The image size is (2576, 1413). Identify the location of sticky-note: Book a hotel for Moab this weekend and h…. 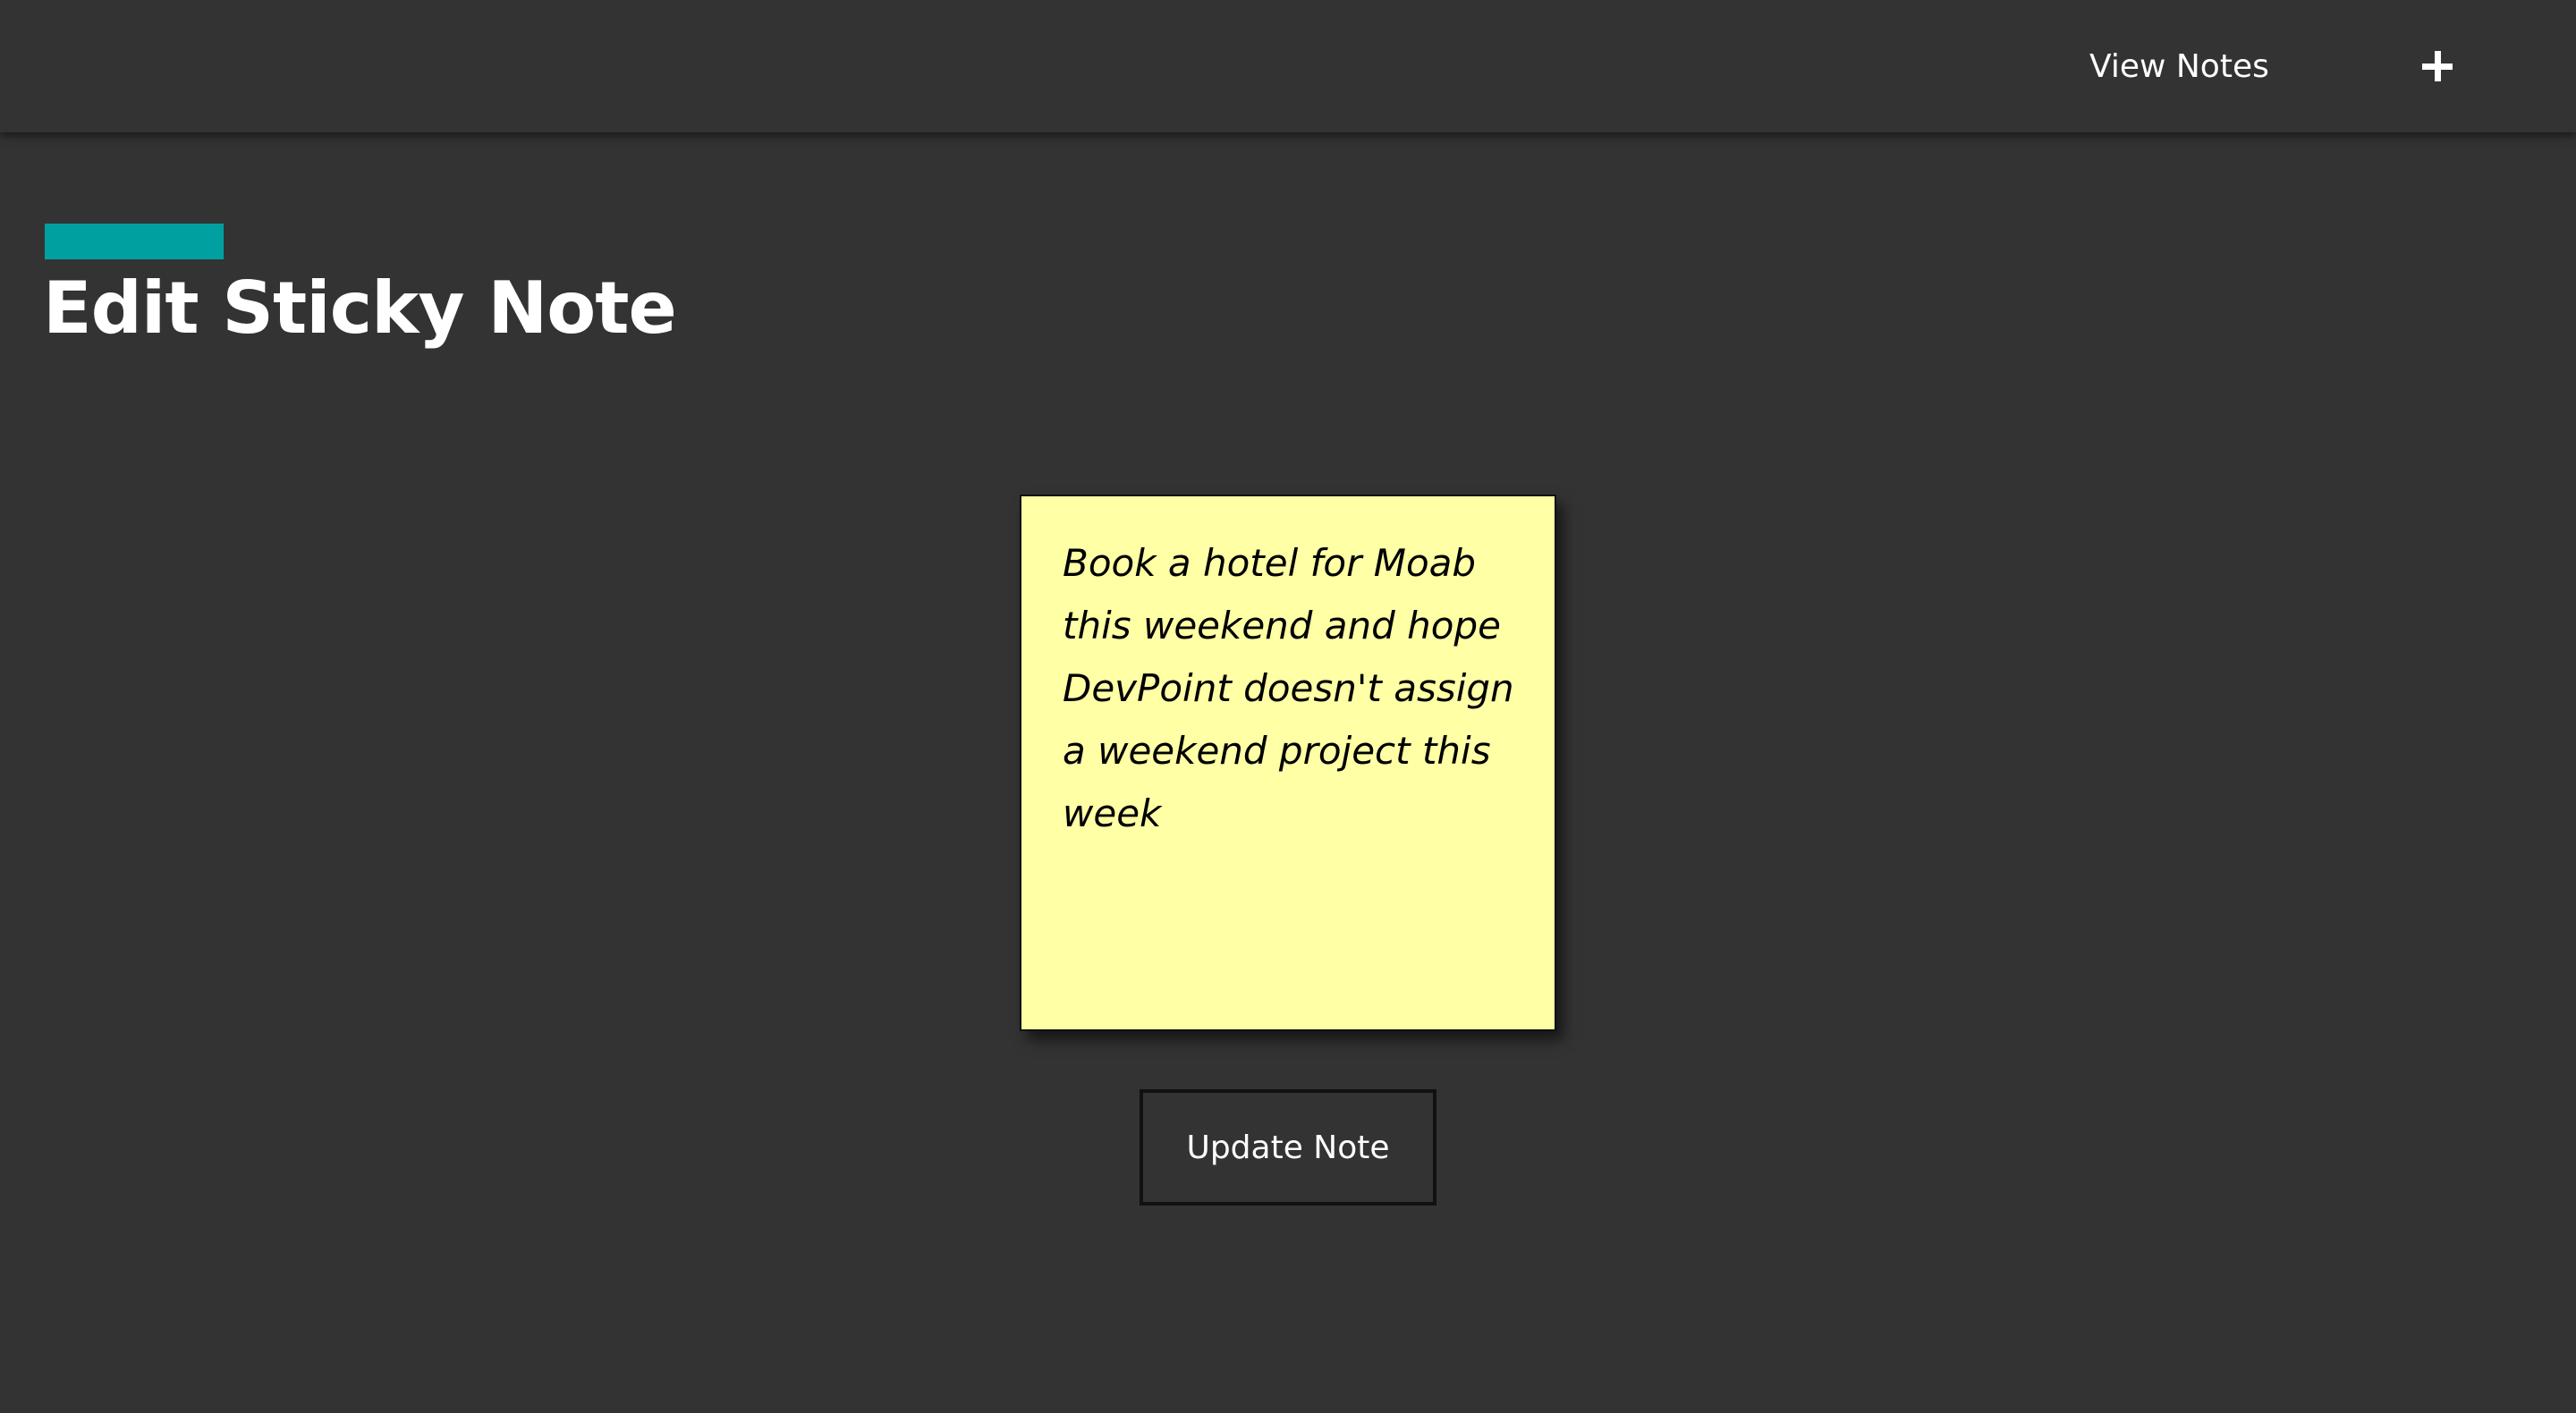
(1288, 763).